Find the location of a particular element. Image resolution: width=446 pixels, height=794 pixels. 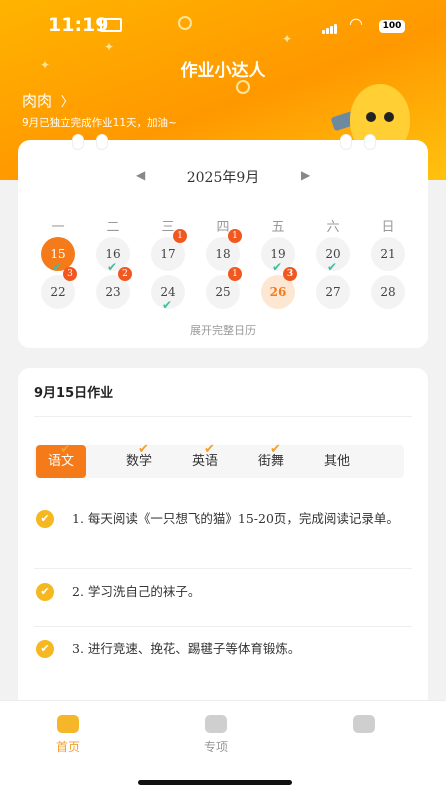

current-month: 2025年9月 is located at coordinates (223, 178).